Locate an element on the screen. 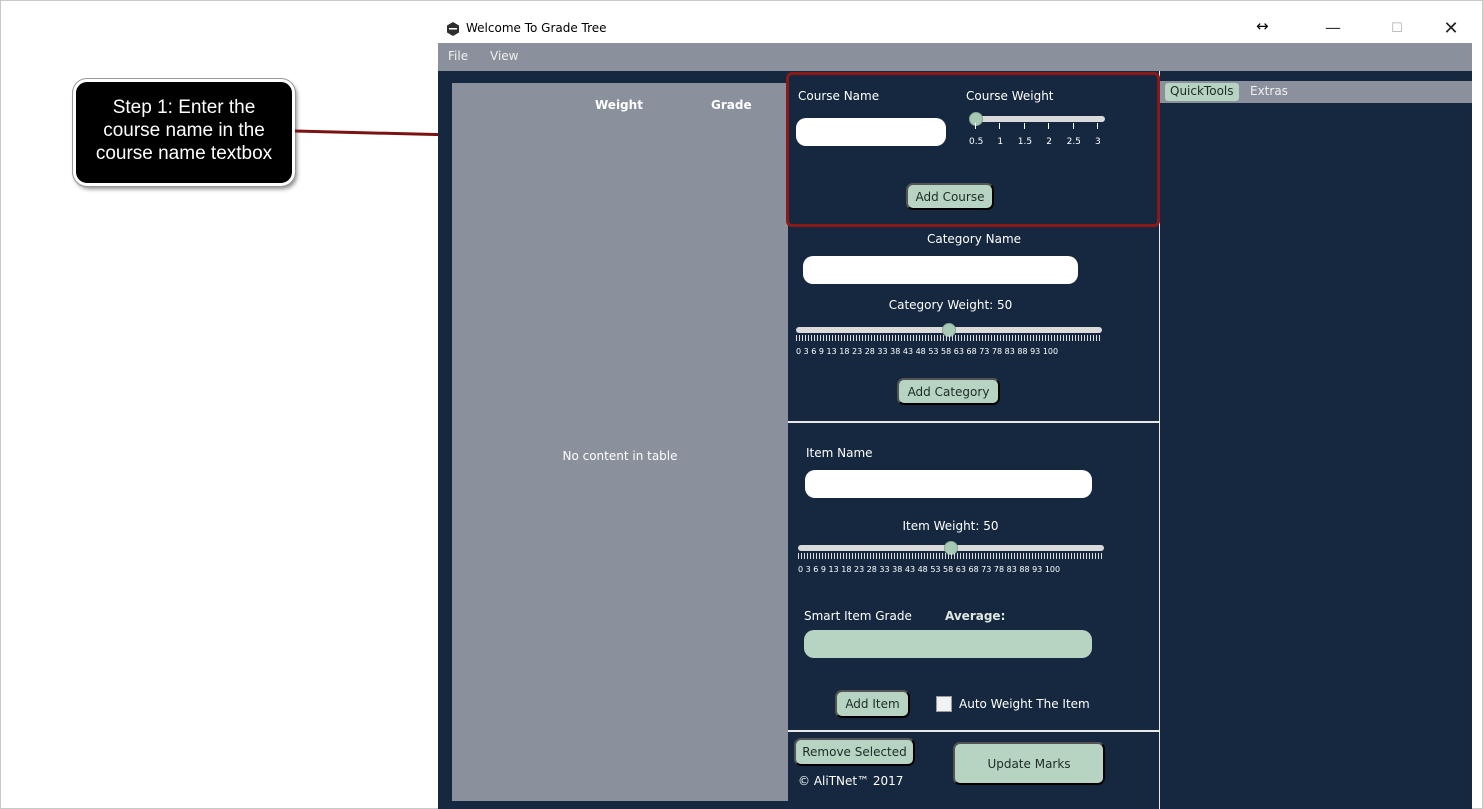 The height and width of the screenshot is (809, 1483). column-weight: Weight is located at coordinates (619, 105).